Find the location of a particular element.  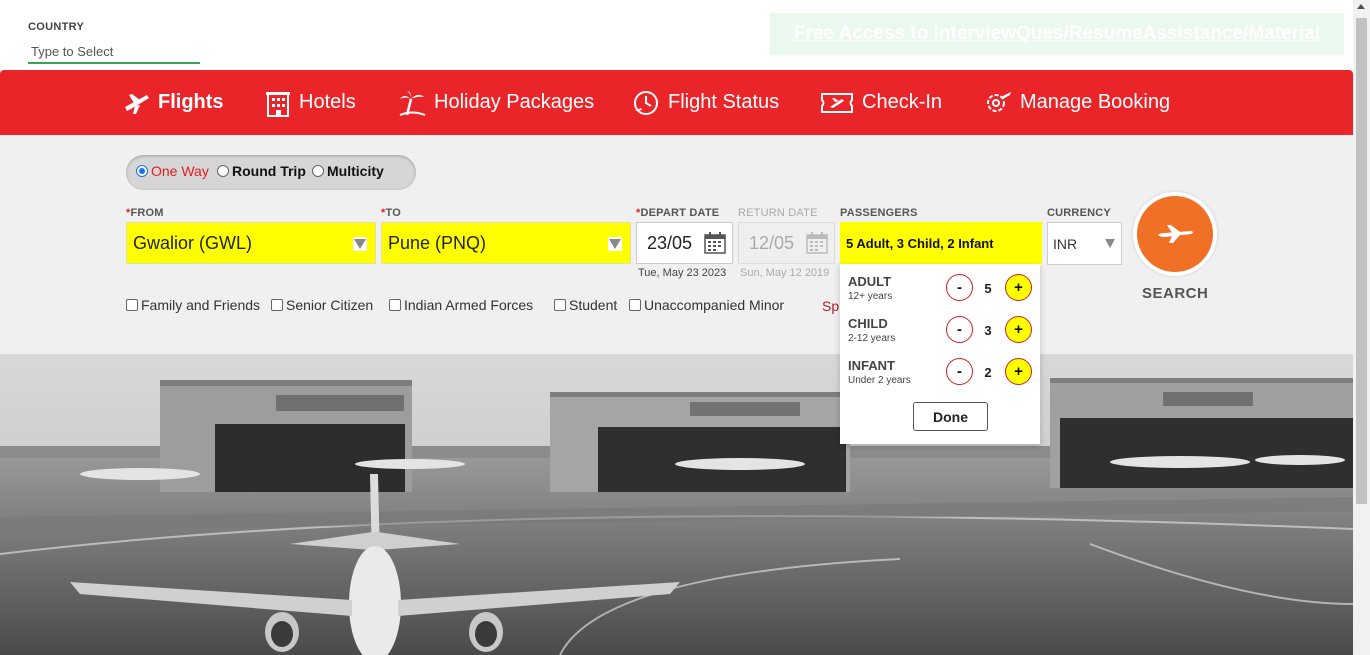

depart-full-date: Tue, May 23 2023 is located at coordinates (682, 273).